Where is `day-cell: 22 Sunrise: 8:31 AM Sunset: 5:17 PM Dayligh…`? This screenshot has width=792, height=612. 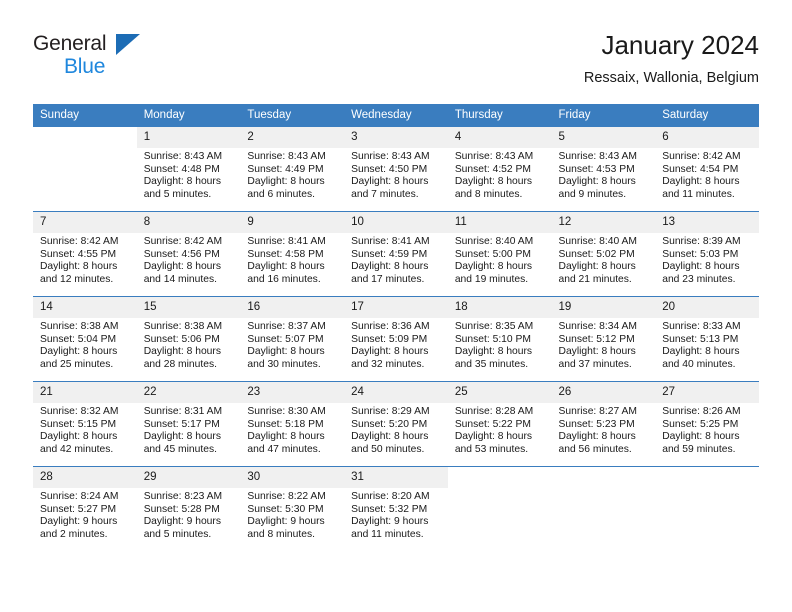 day-cell: 22 Sunrise: 8:31 AM Sunset: 5:17 PM Dayligh… is located at coordinates (188, 424).